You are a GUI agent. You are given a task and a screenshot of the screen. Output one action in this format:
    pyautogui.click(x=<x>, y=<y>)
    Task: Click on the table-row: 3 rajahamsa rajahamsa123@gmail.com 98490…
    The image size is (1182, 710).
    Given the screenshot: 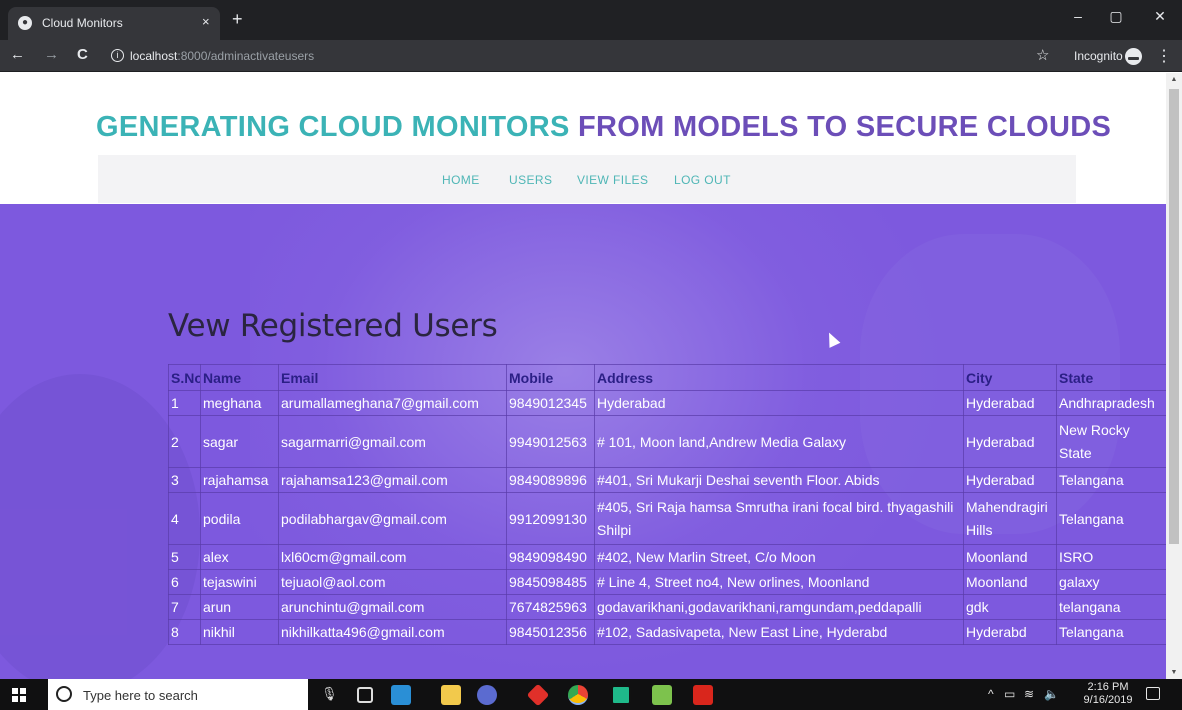 What is the action you would take?
    pyautogui.click(x=667, y=480)
    